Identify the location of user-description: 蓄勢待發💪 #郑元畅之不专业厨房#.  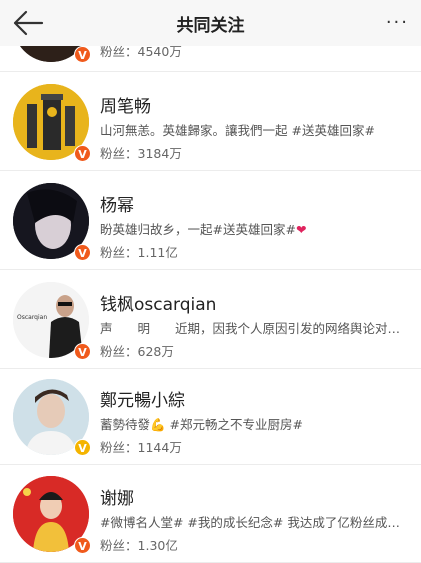
(201, 424).